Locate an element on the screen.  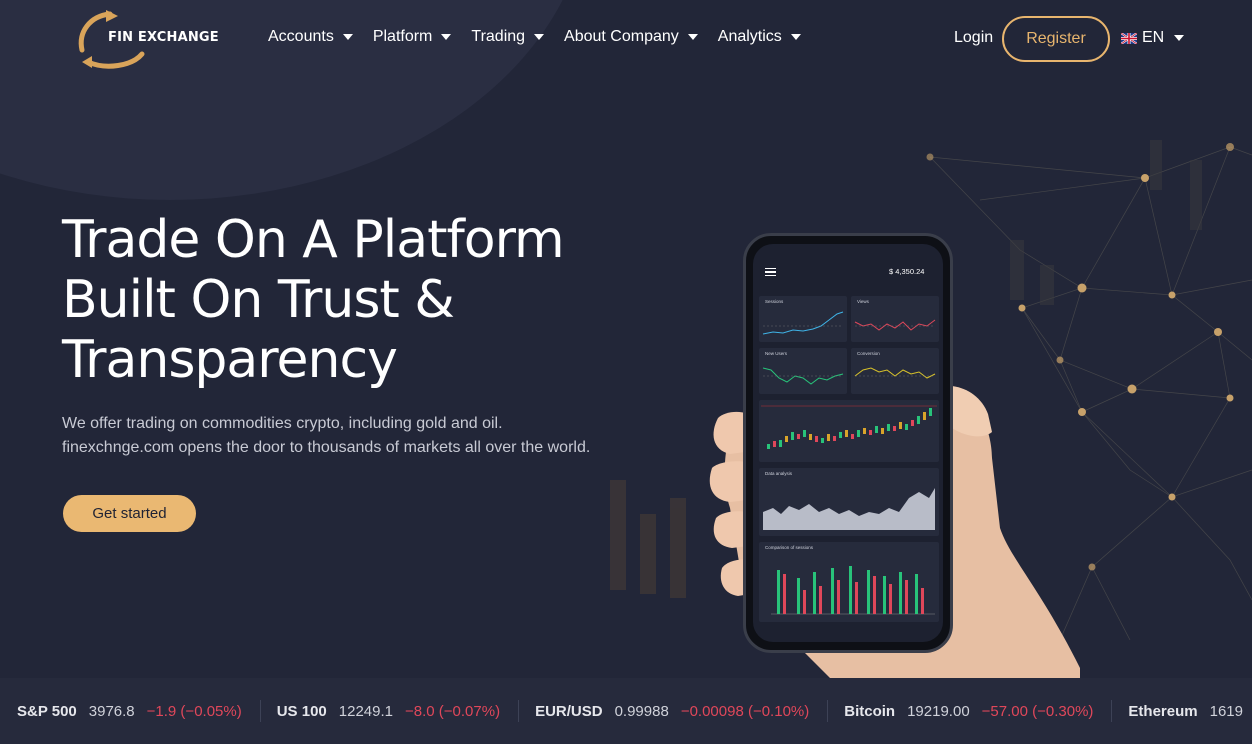
register-button: Register is located at coordinates (1056, 39).